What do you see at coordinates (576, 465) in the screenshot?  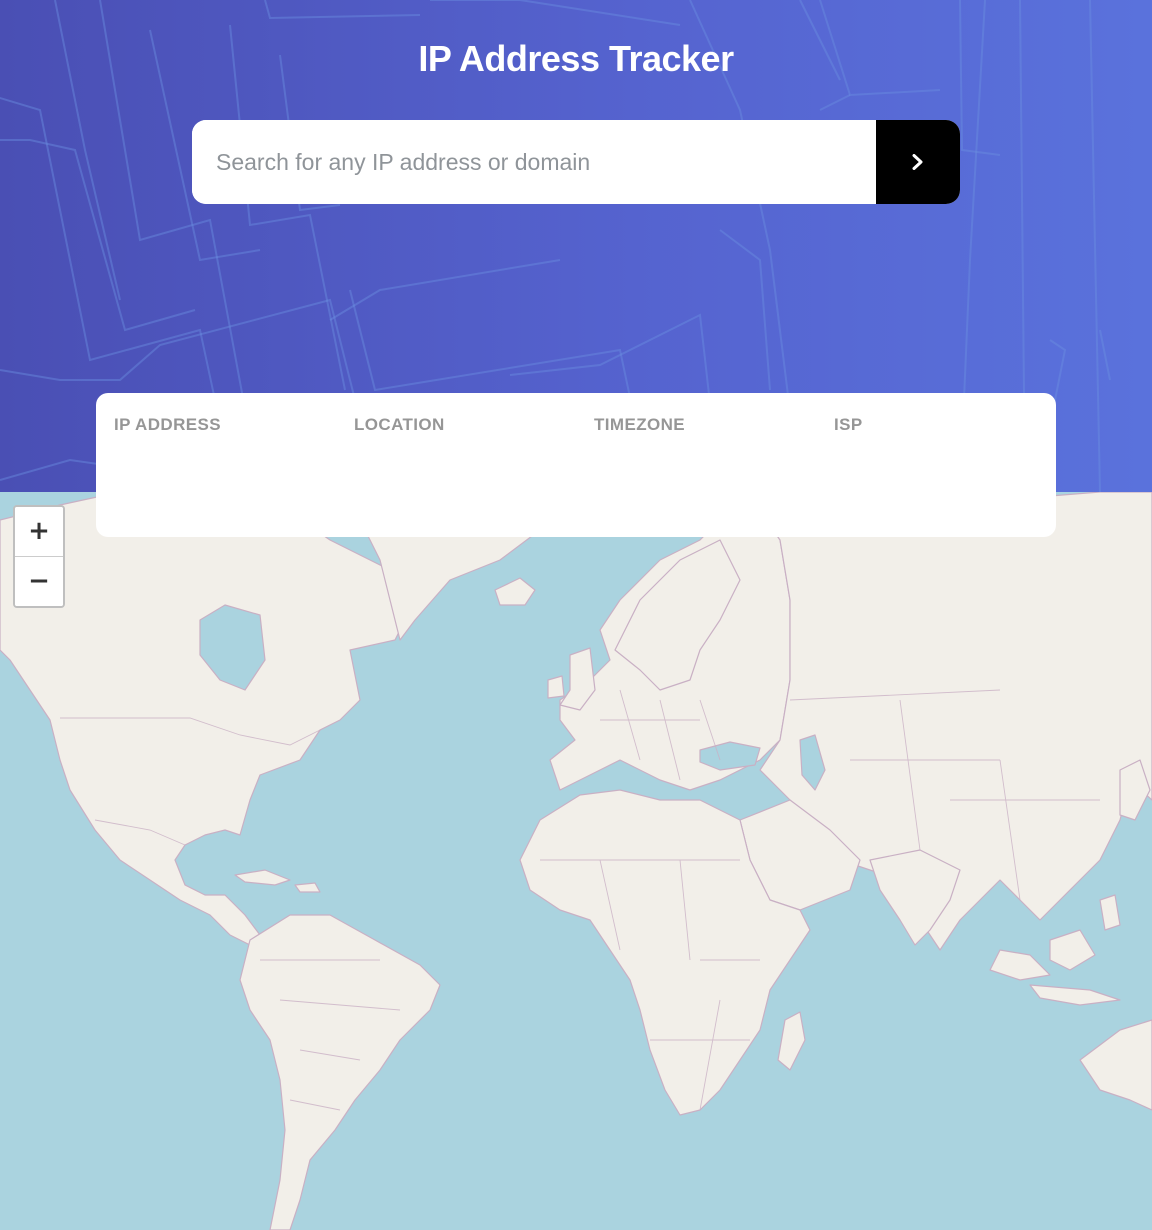 I see `ip-info-card: IP ADDRESS LOCATION TIMEZONE ISP` at bounding box center [576, 465].